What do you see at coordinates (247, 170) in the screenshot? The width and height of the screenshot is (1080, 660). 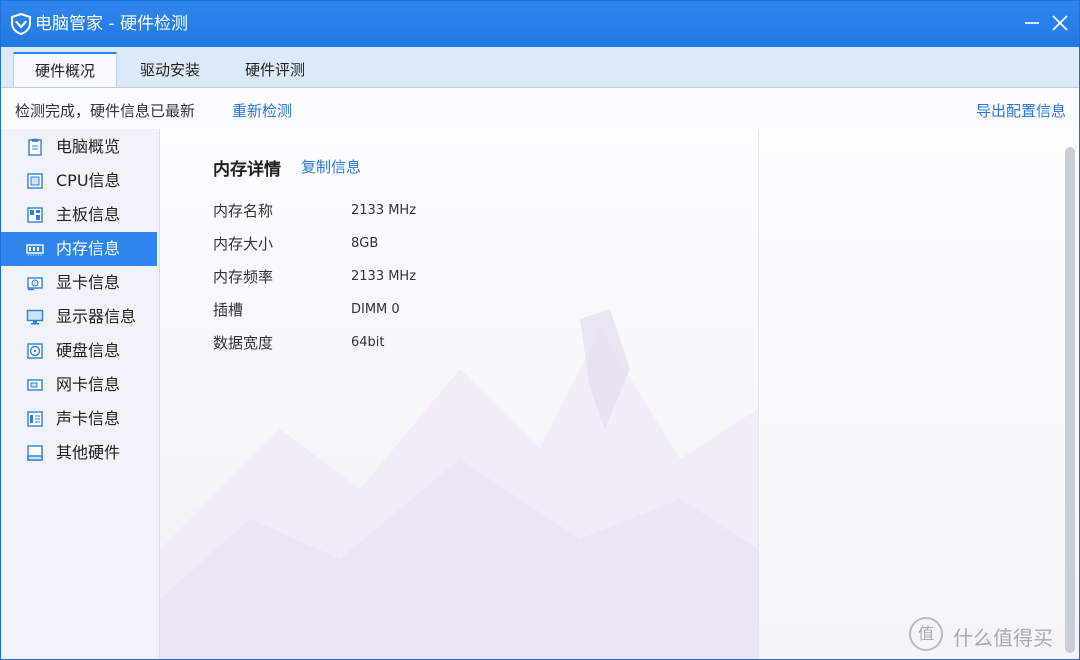 I see `detail-title: 内存详情` at bounding box center [247, 170].